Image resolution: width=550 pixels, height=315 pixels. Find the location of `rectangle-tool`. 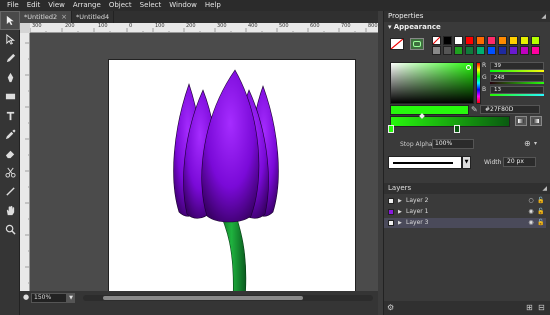

rectangle-tool is located at coordinates (10, 96).